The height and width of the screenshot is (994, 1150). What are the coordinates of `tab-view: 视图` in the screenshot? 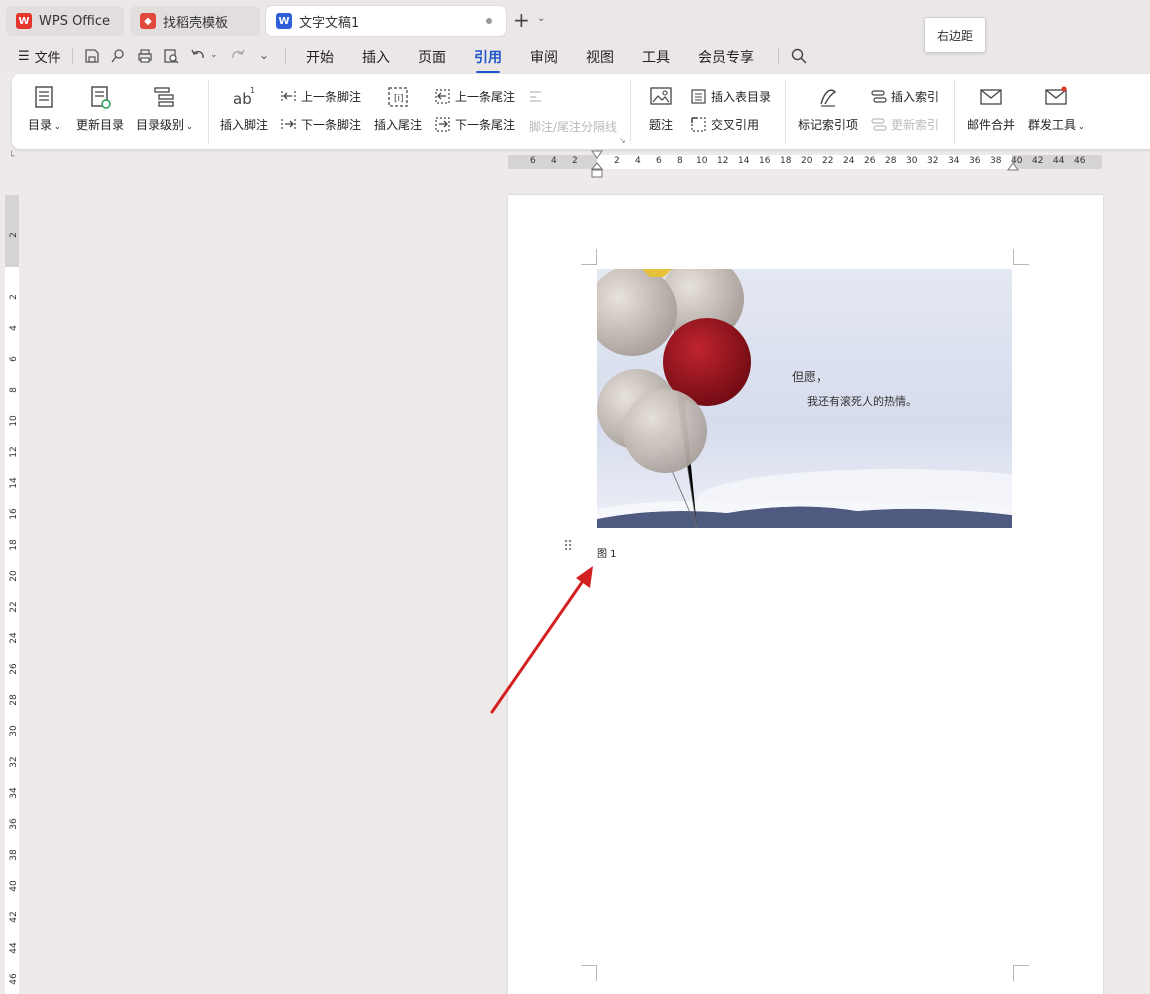 It's located at (600, 57).